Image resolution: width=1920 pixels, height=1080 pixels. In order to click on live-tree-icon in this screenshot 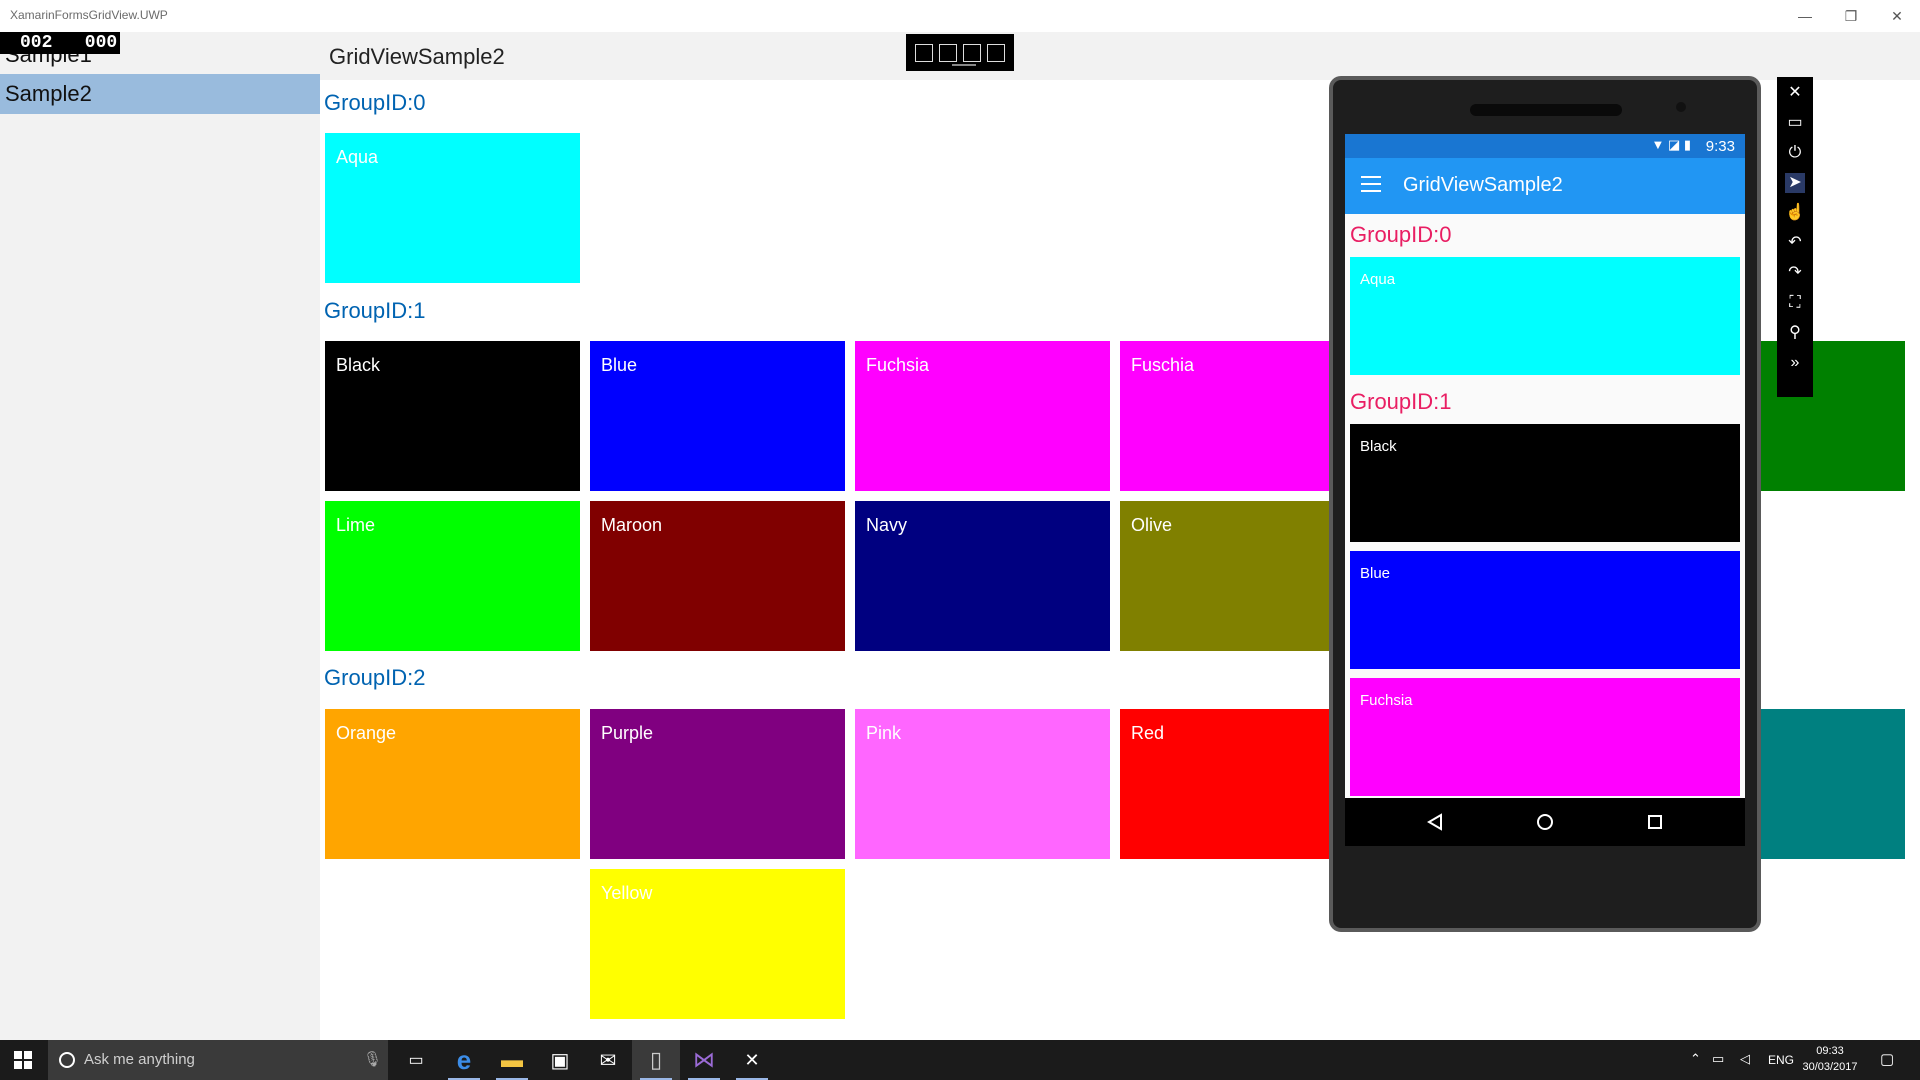, I will do `click(924, 52)`.